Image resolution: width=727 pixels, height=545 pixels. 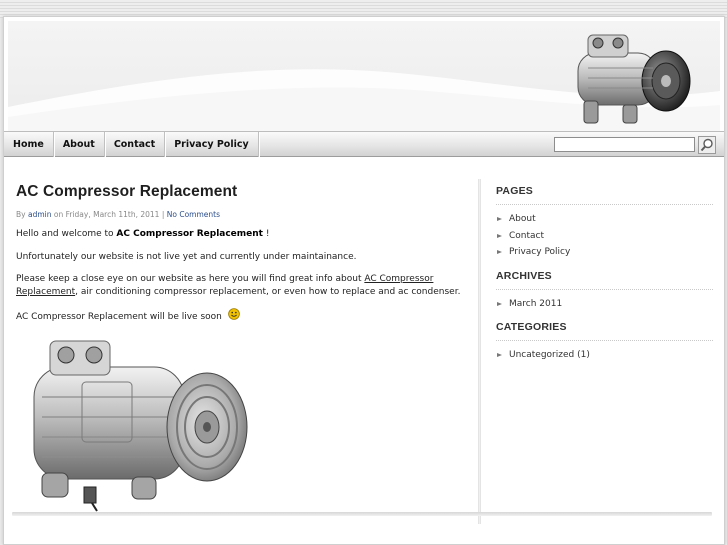 I want to click on archives-list: March 2011, so click(x=604, y=304).